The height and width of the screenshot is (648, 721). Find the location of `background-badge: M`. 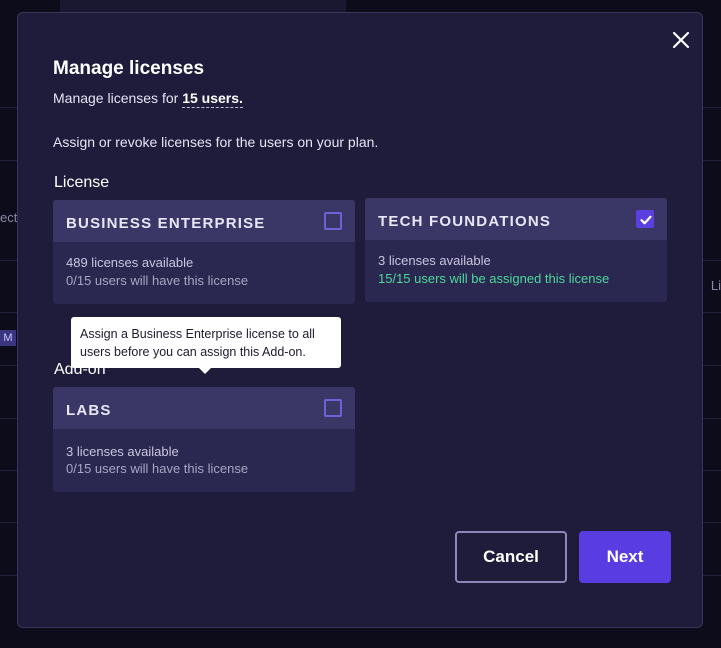

background-badge: M is located at coordinates (8, 338).